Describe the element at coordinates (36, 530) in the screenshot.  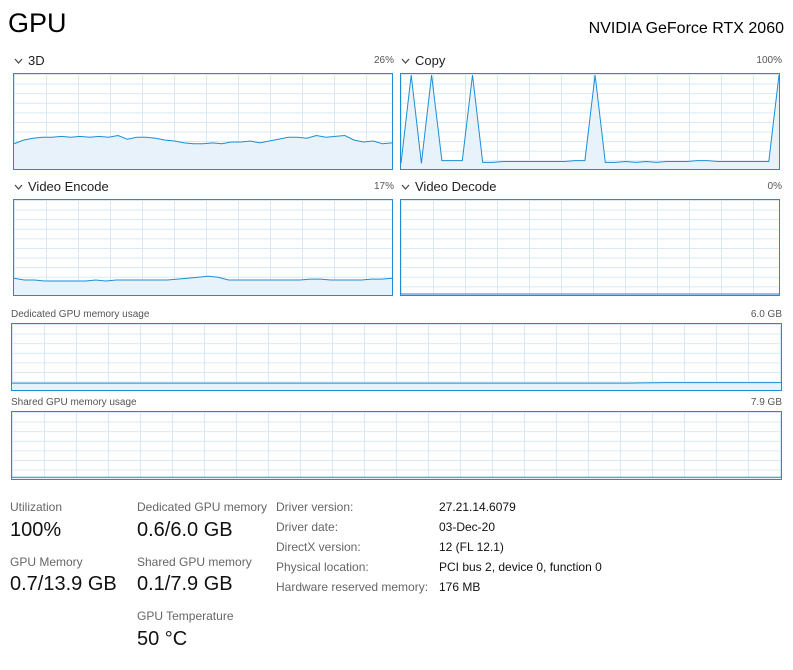
I see `utilization-value: 100%` at that location.